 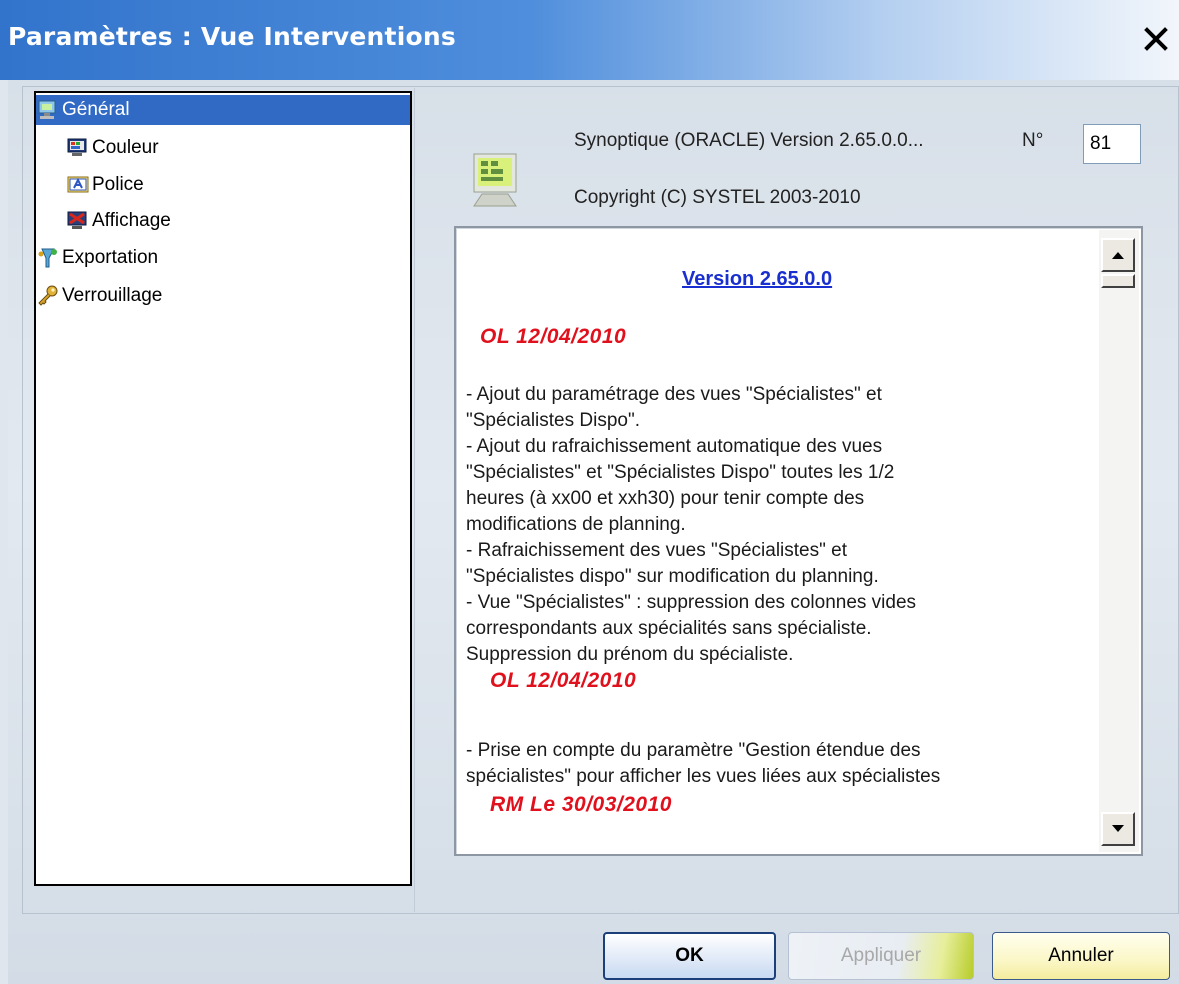 What do you see at coordinates (47, 109) in the screenshot?
I see `general-settings-icon` at bounding box center [47, 109].